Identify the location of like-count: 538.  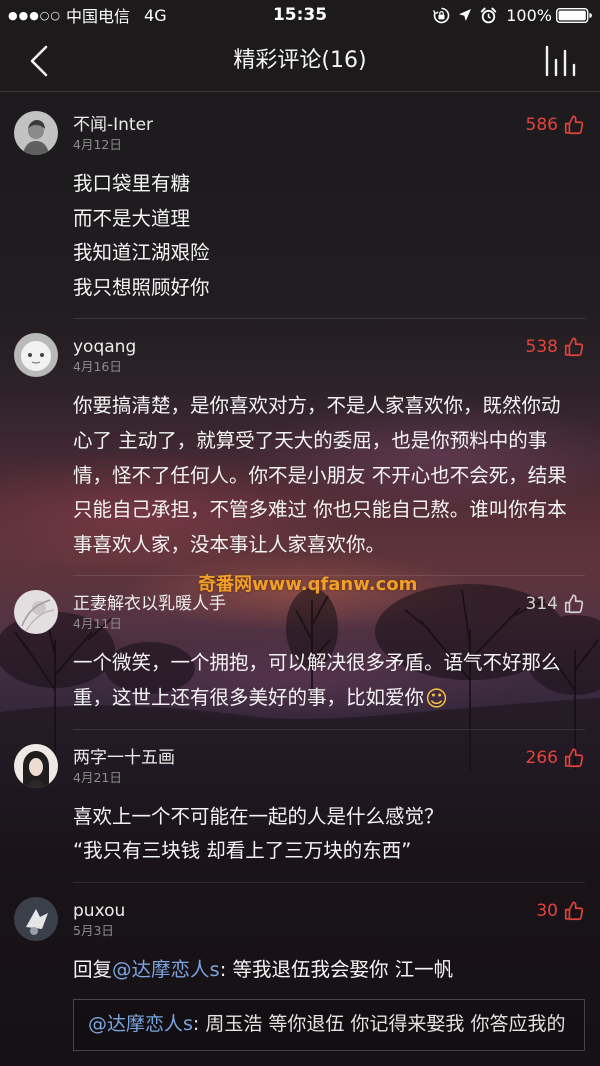
(541, 347).